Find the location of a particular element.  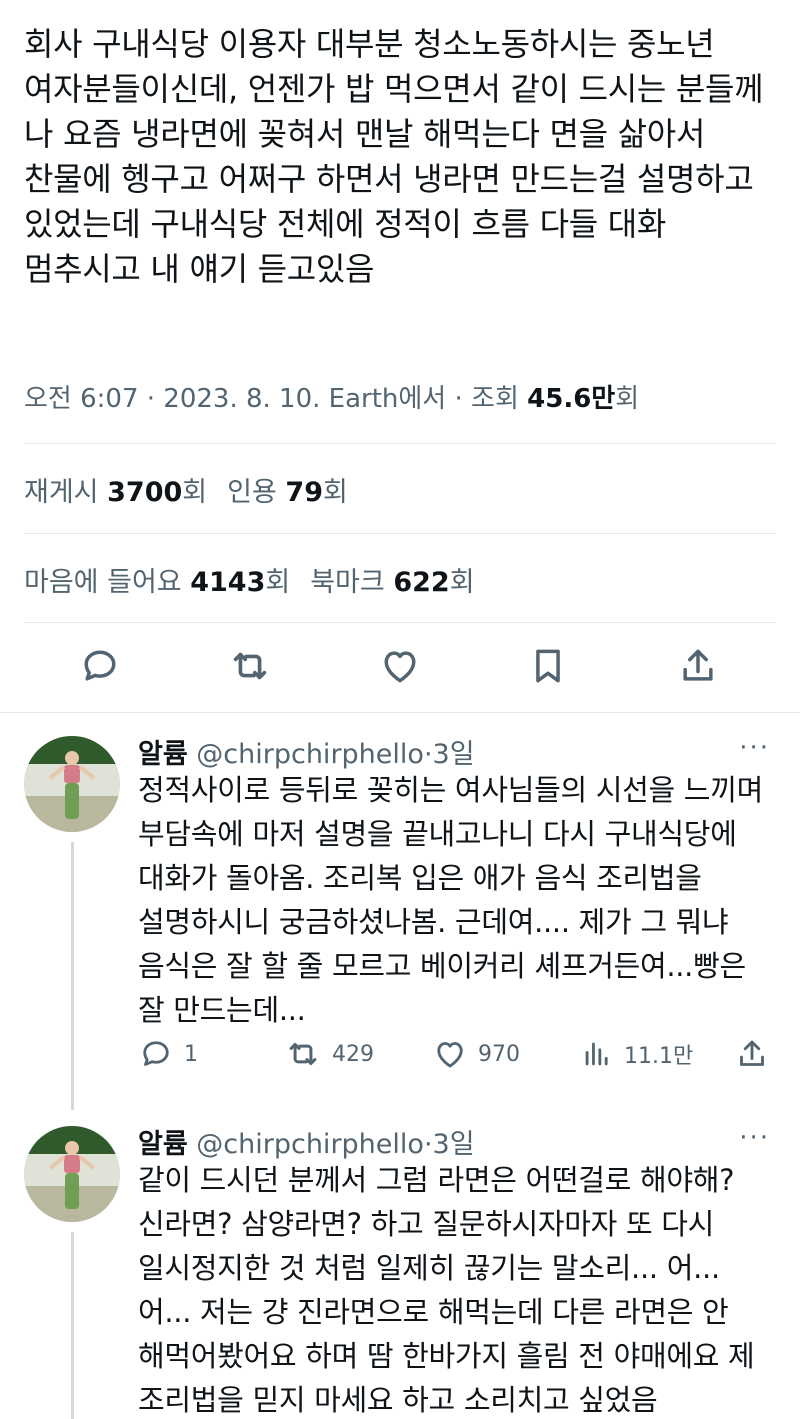

reply-like-button: 970 is located at coordinates (476, 1054).